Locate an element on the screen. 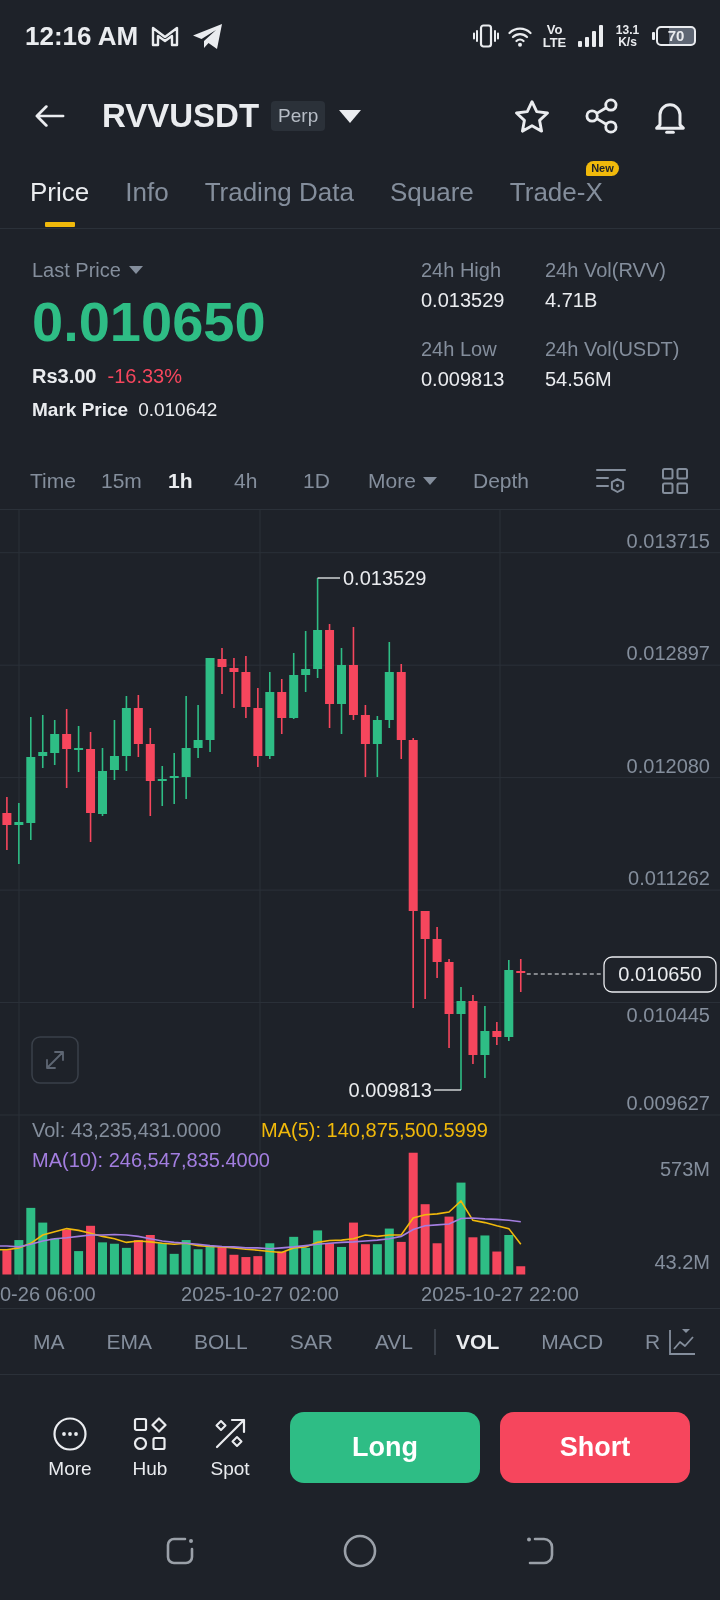 The height and width of the screenshot is (1600, 720). vibrate-icon is located at coordinates (486, 36).